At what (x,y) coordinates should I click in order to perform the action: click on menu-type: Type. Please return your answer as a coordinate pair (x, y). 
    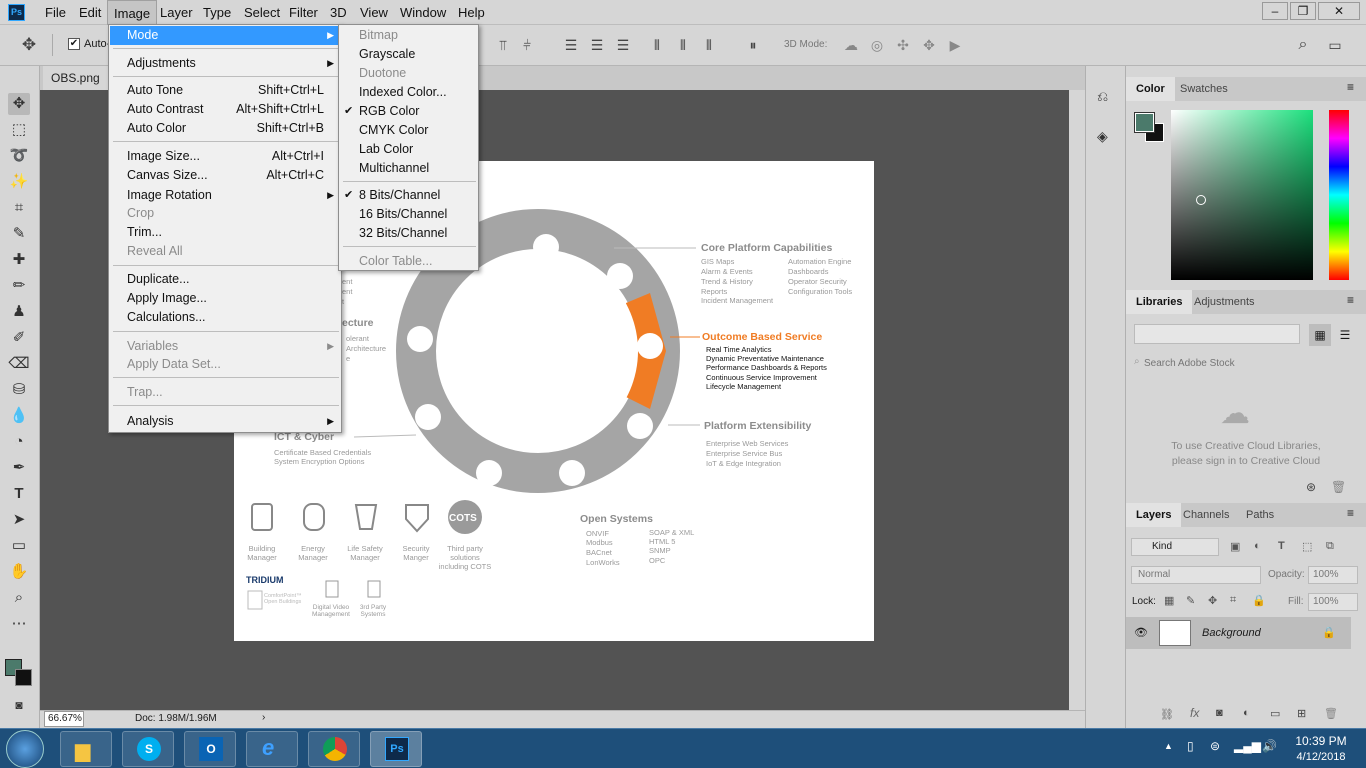
    Looking at the image, I should click on (217, 12).